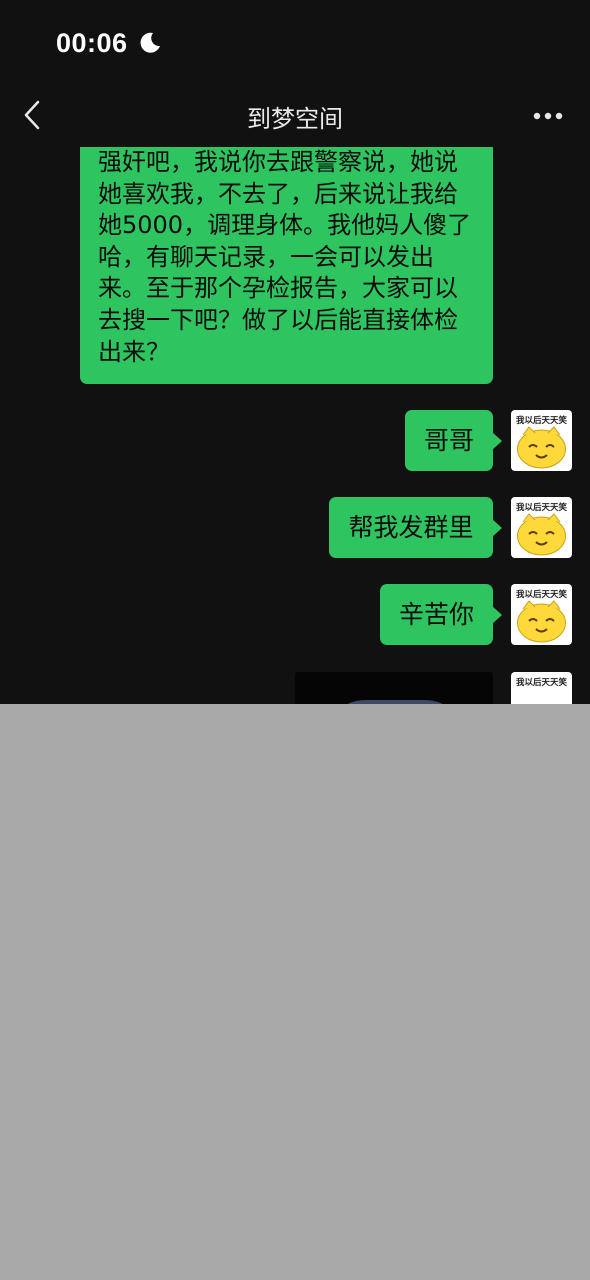 This screenshot has height=1280, width=590. Describe the element at coordinates (415, 527) in the screenshot. I see `message-bubble-post-group: 帮我发群里` at that location.